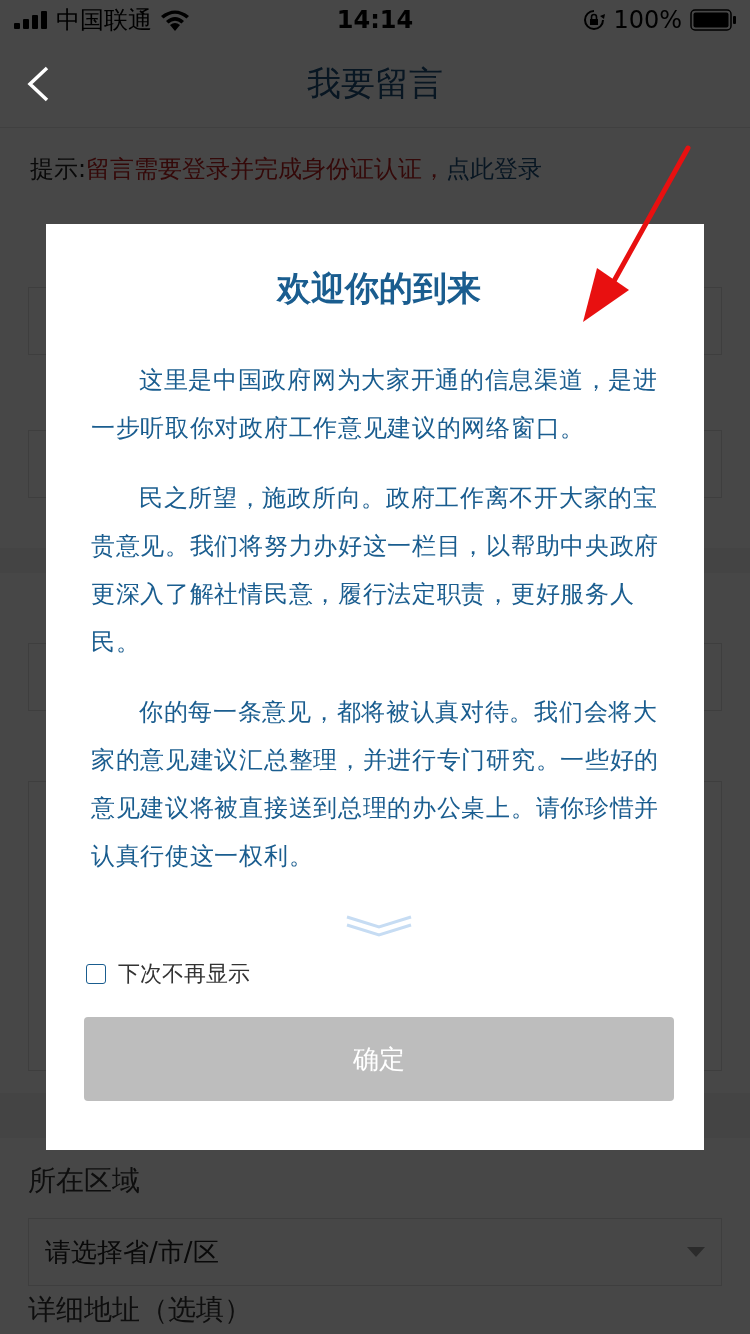 The image size is (750, 1334). Describe the element at coordinates (378, 288) in the screenshot. I see `dialog-title: 欢迎你的到来` at that location.